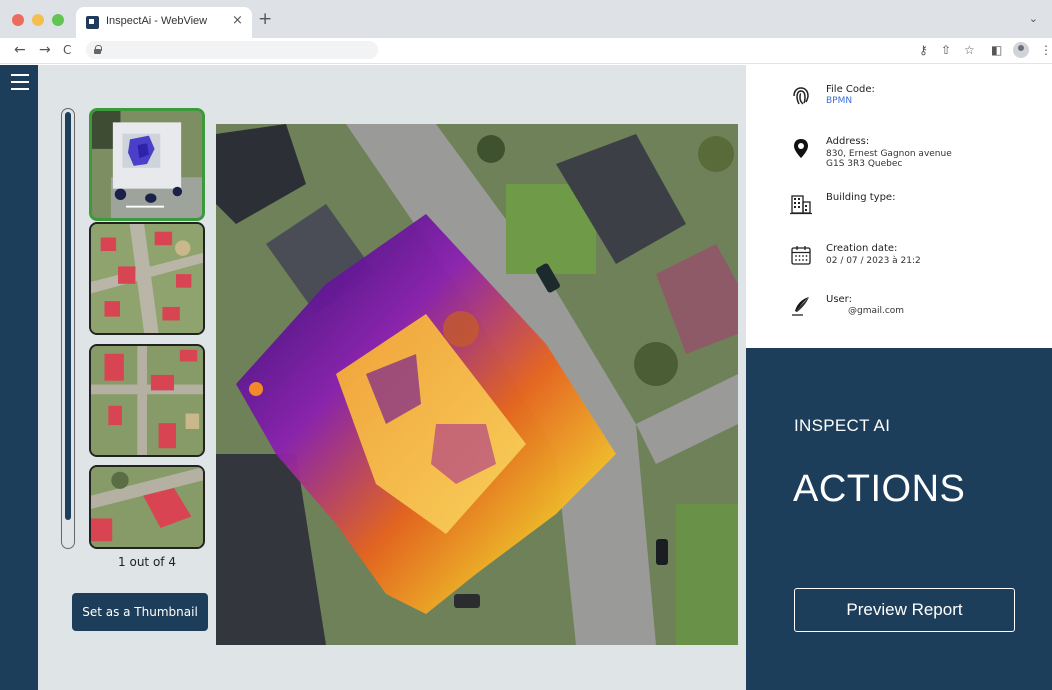 The height and width of the screenshot is (690, 1052). I want to click on maximize-window-button, so click(58, 20).